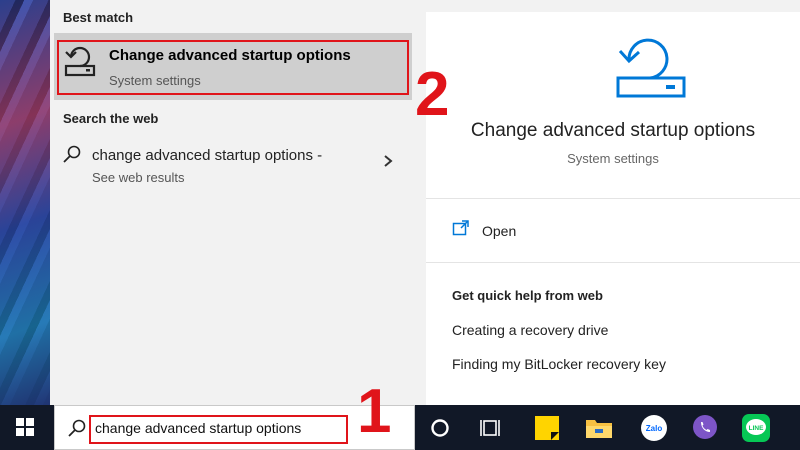  Describe the element at coordinates (432, 94) in the screenshot. I see `step-number-2: 2` at that location.